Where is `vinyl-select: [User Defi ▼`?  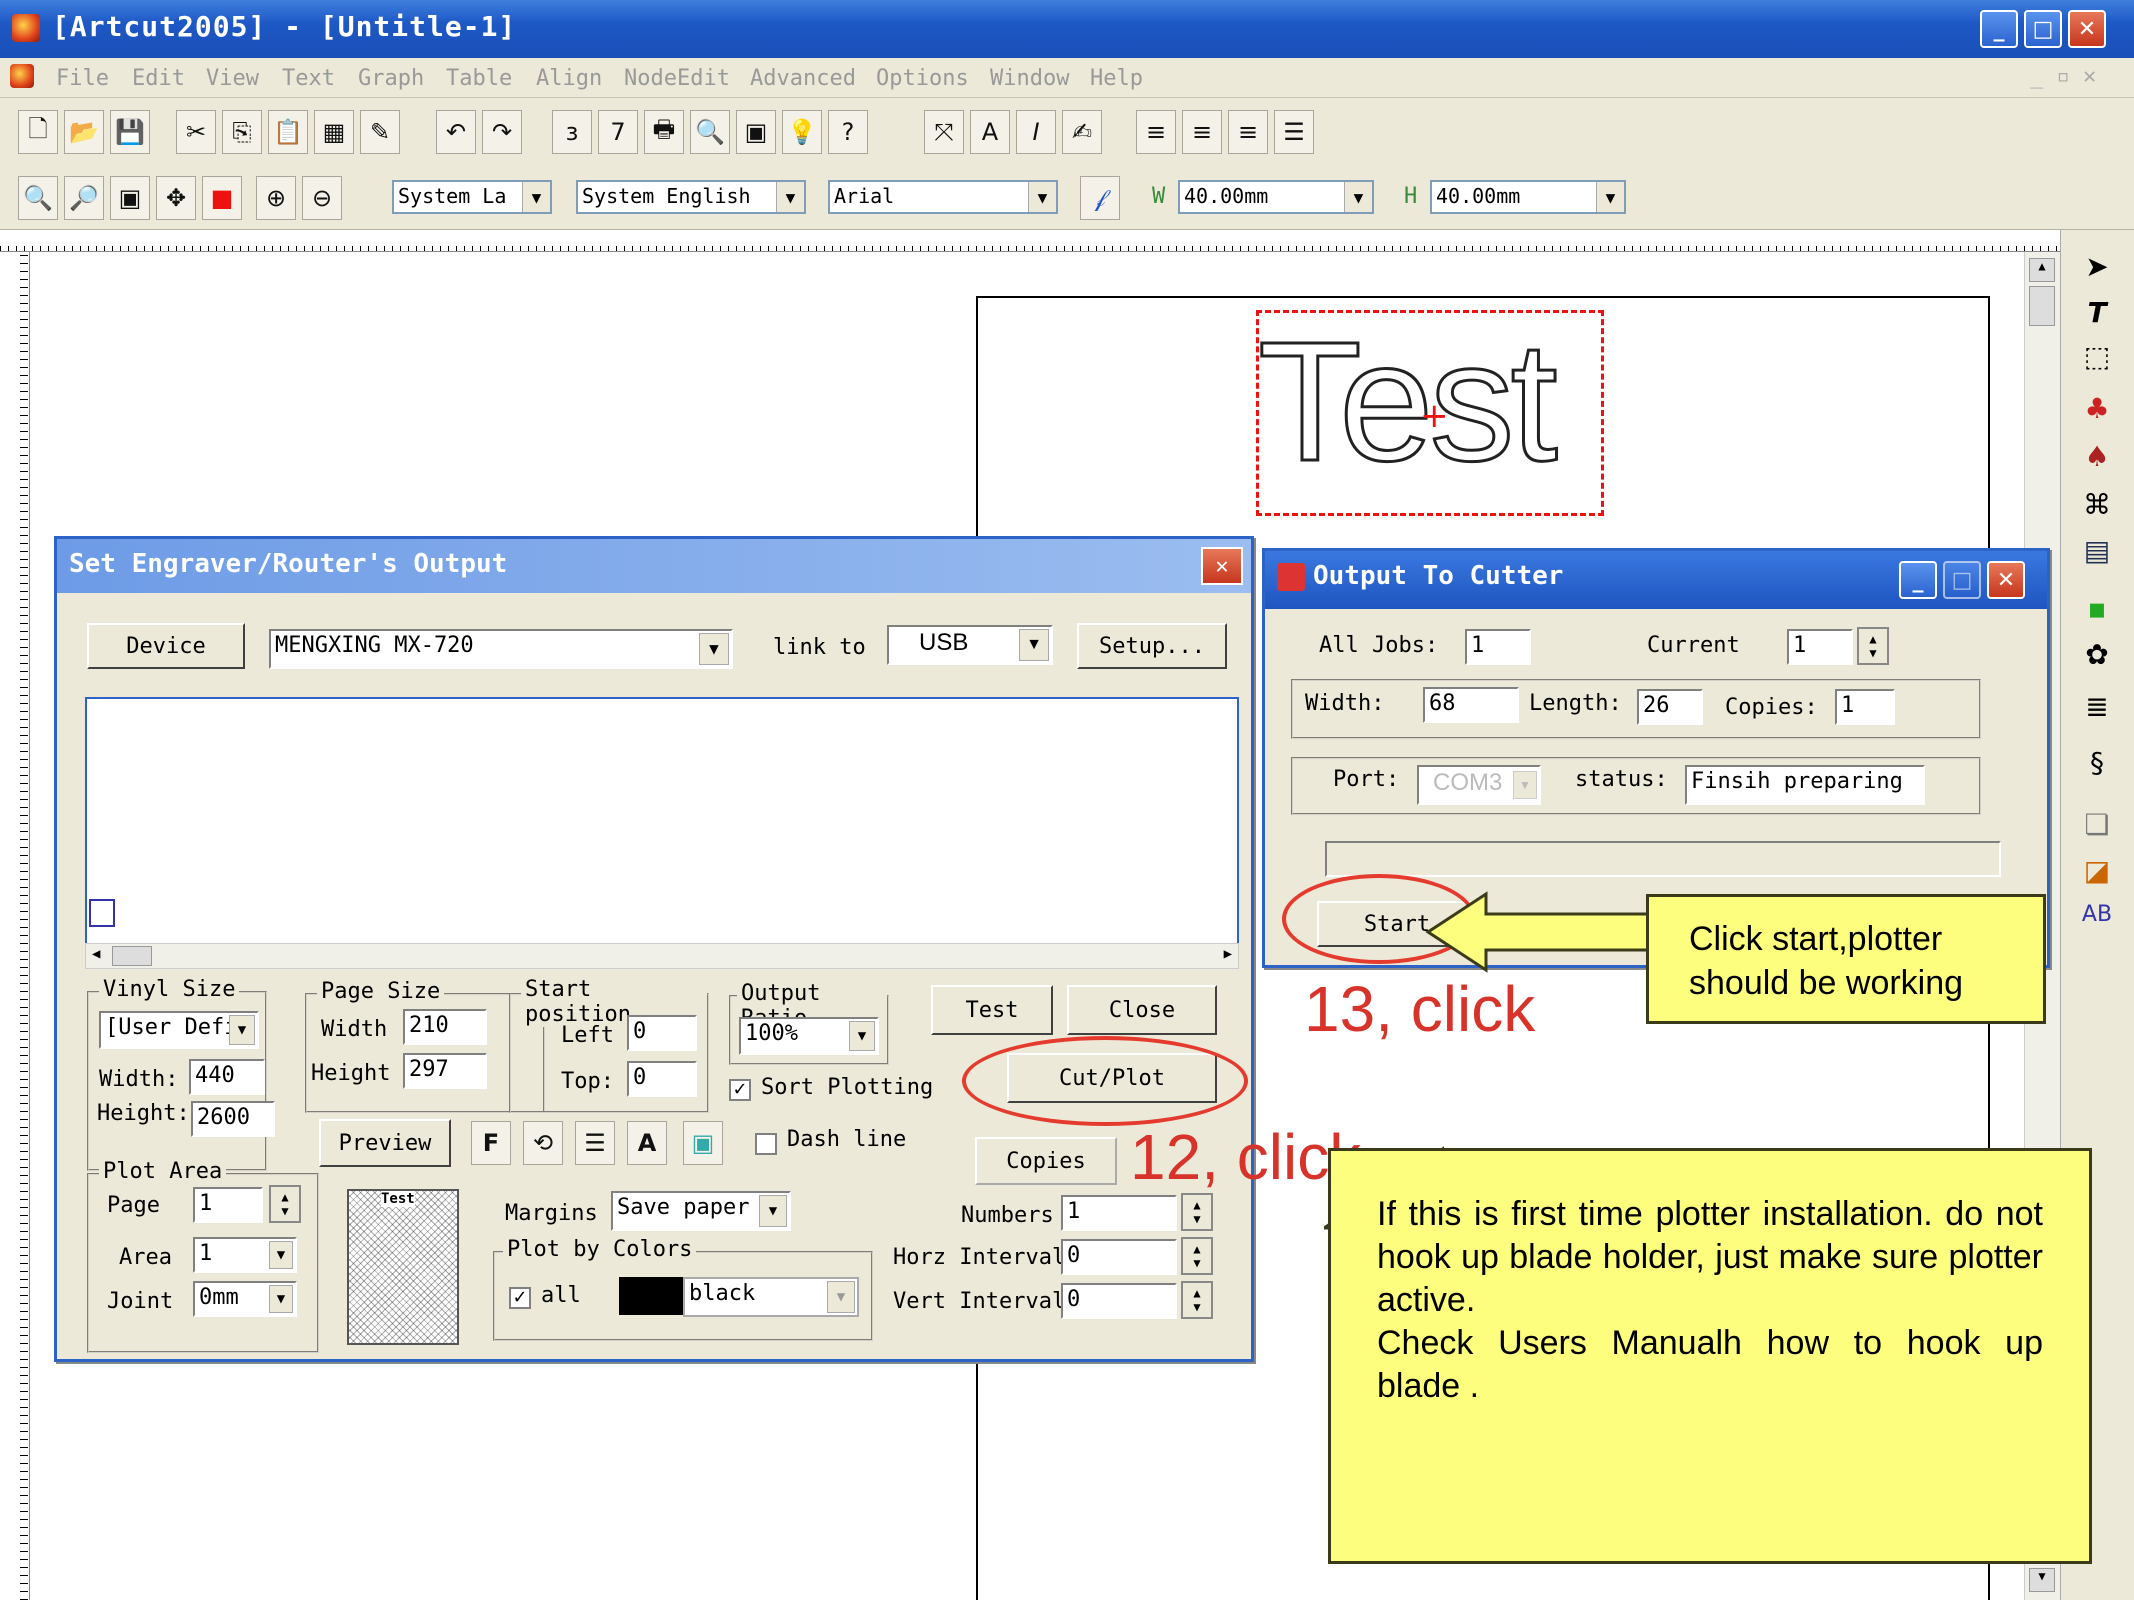 vinyl-select: [User Defi ▼ is located at coordinates (179, 1030).